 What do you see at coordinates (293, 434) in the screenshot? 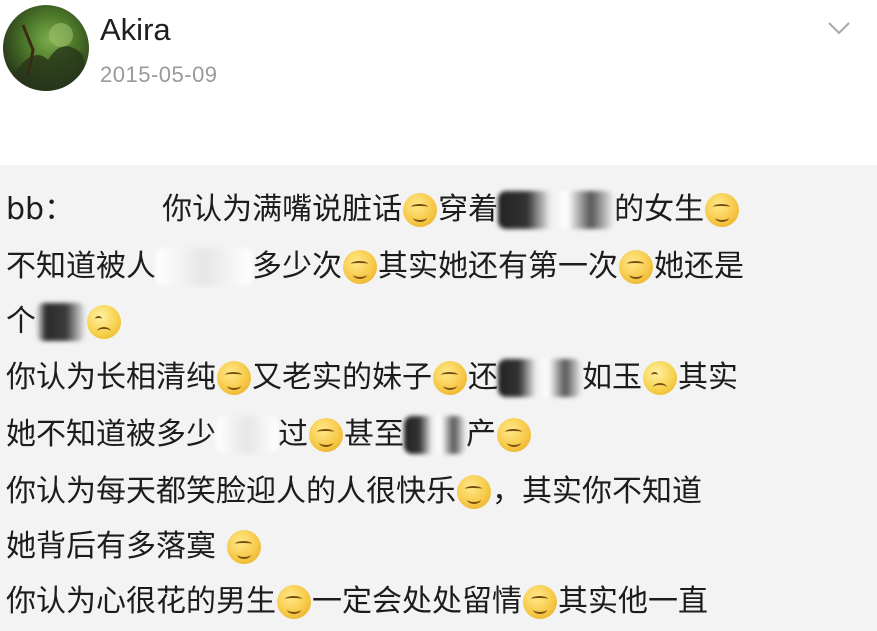
I see `text-segment: 过` at bounding box center [293, 434].